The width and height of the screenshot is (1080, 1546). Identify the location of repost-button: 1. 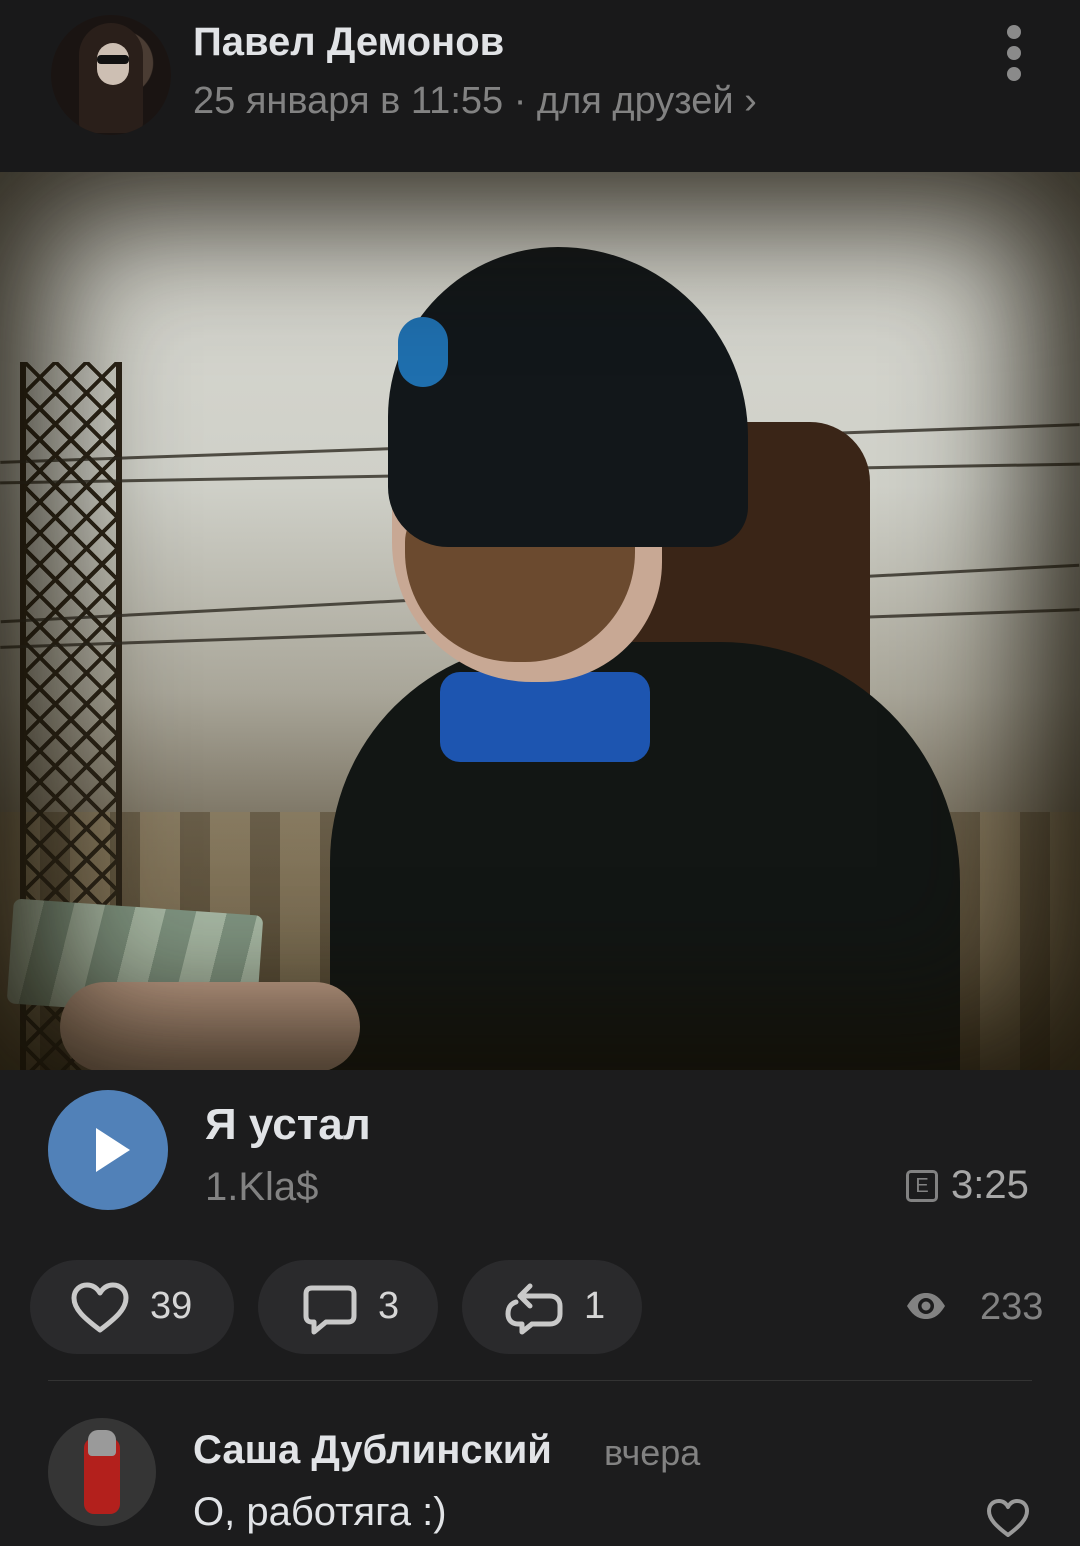
(552, 1307).